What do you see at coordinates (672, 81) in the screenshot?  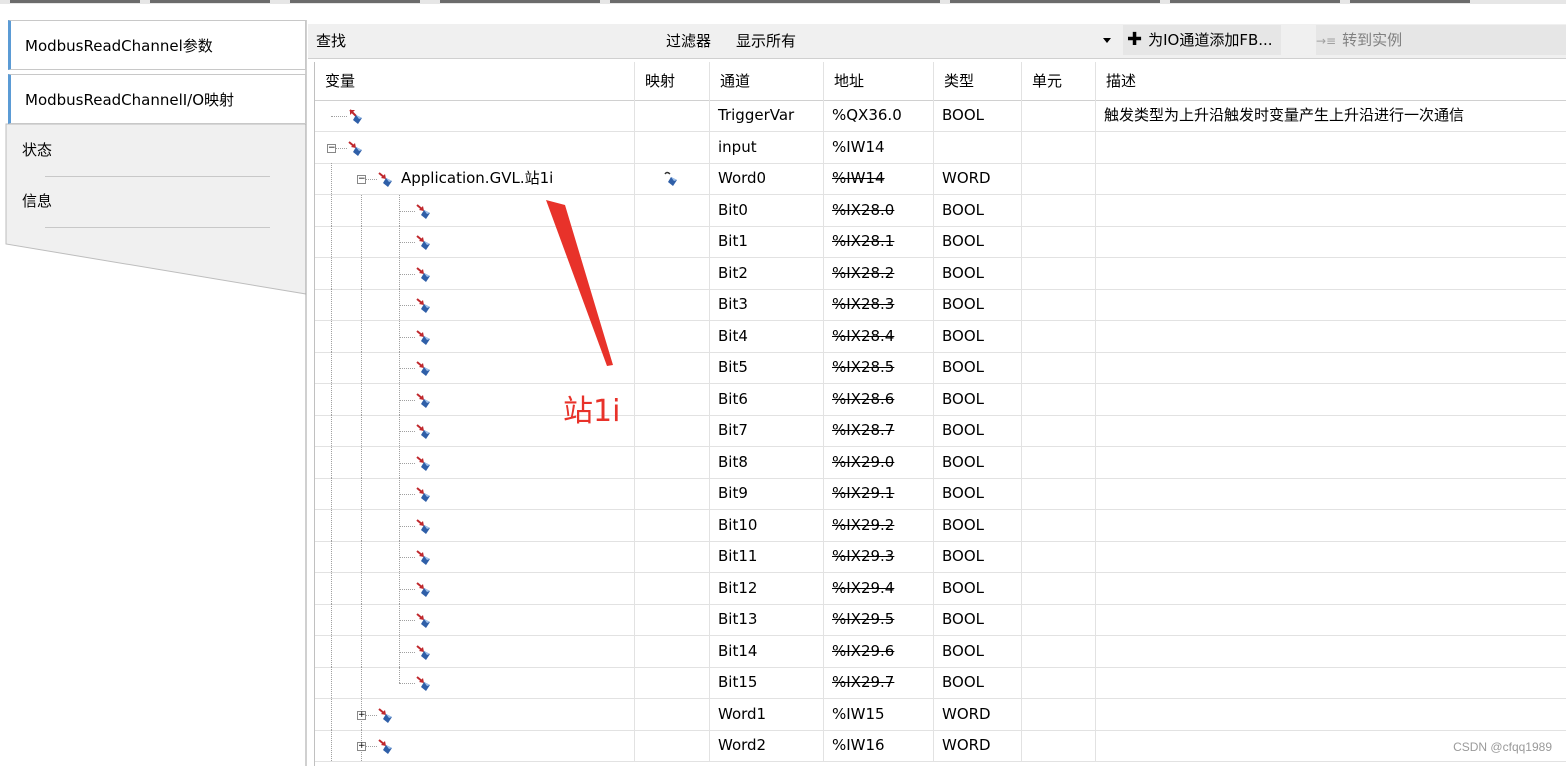 I see `column-header-mapping: 映射` at bounding box center [672, 81].